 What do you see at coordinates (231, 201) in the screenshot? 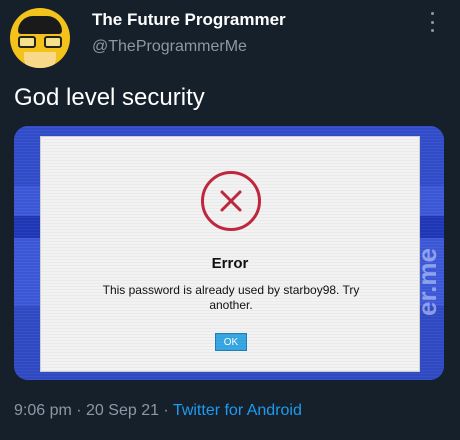
I see `error-x-icon` at bounding box center [231, 201].